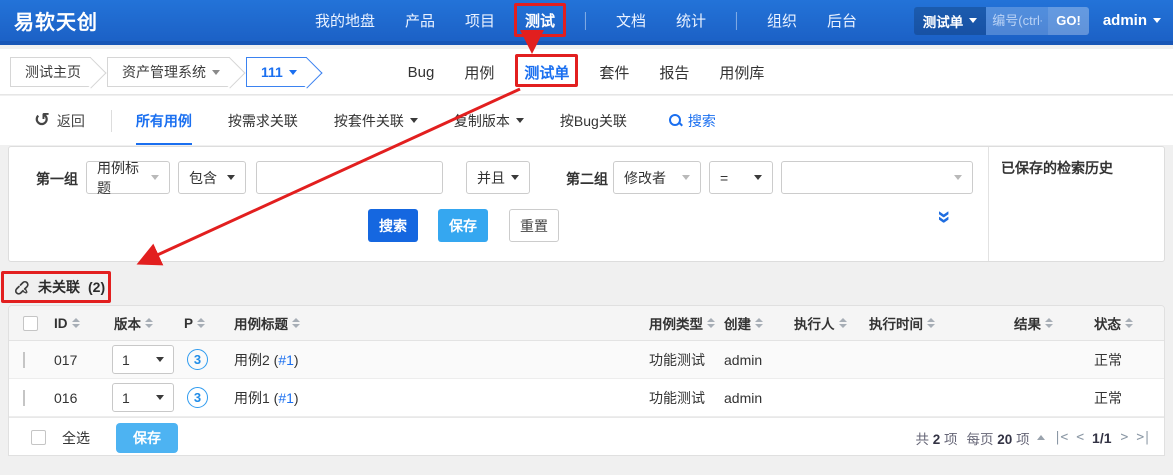  What do you see at coordinates (1143, 437) in the screenshot?
I see `last-page-button: >|` at bounding box center [1143, 437].